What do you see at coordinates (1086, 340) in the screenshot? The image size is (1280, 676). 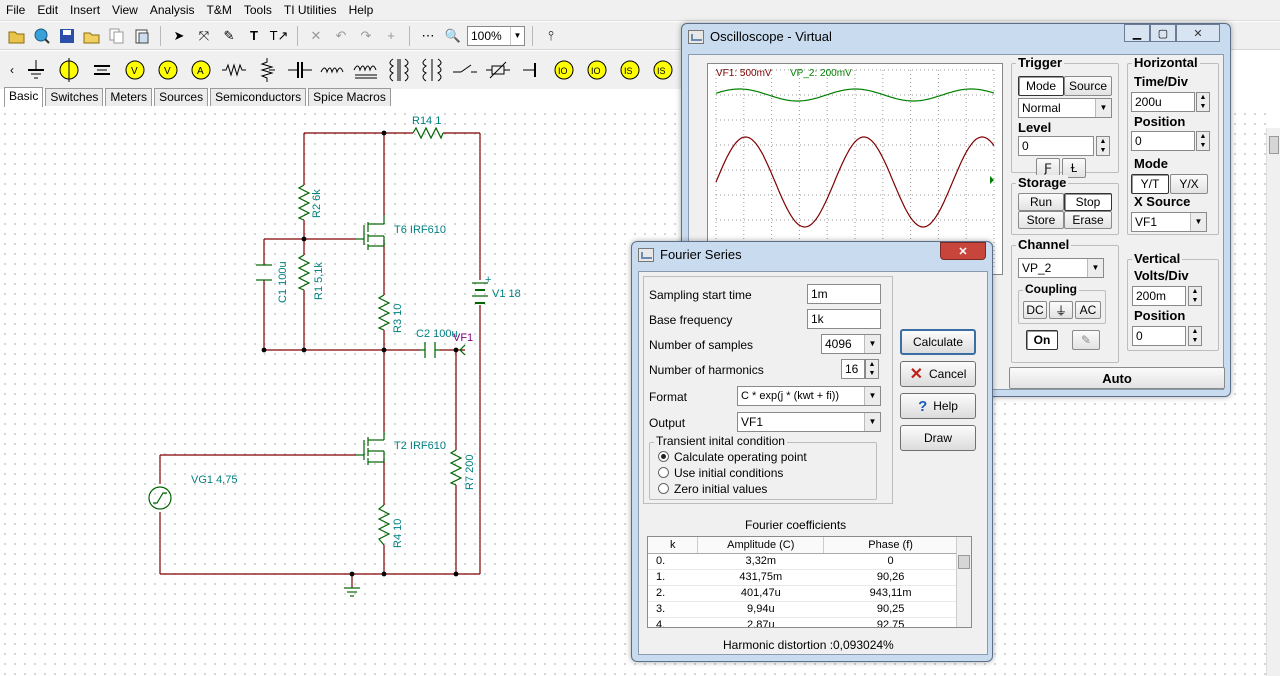 I see `pen-color-button: ✎` at bounding box center [1086, 340].